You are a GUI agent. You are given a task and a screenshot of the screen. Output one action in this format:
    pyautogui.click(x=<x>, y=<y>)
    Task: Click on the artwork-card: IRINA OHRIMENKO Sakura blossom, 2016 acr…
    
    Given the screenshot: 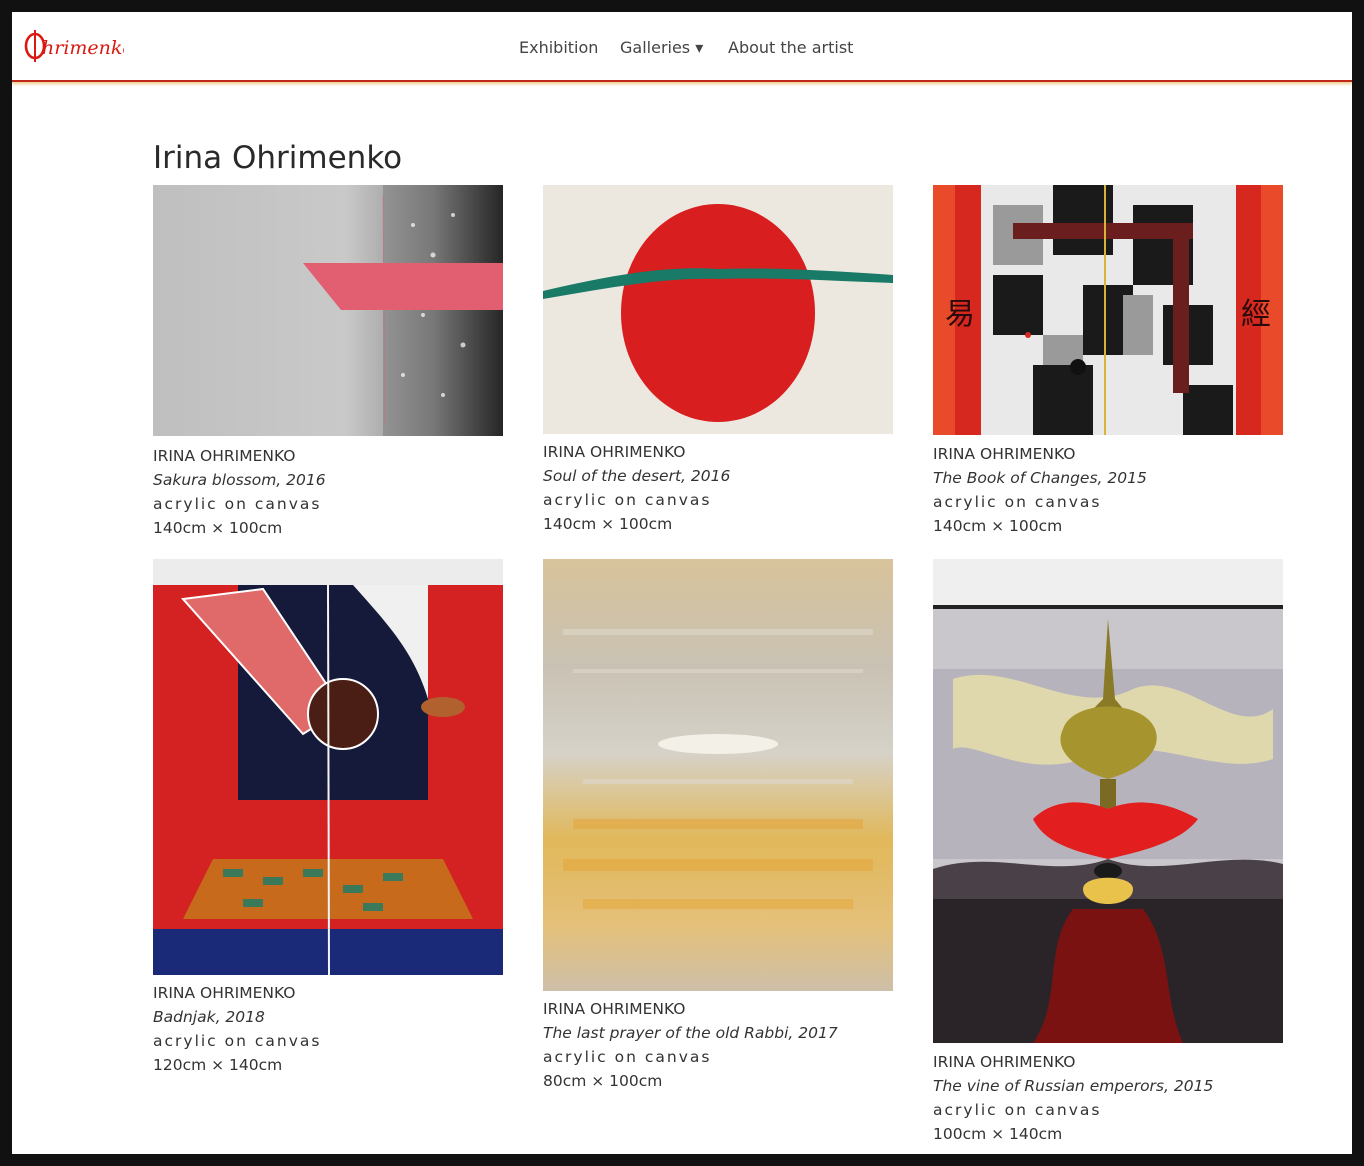 What is the action you would take?
    pyautogui.click(x=328, y=362)
    